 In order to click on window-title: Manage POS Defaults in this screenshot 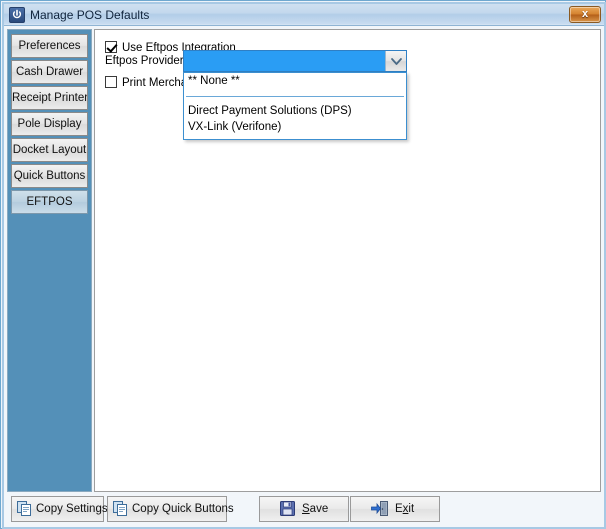, I will do `click(90, 15)`.